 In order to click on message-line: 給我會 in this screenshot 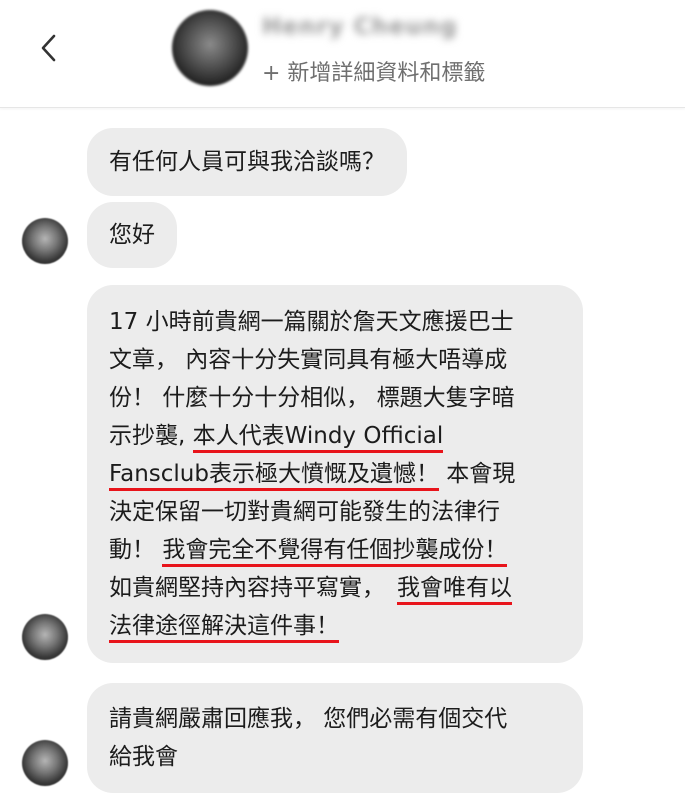, I will do `click(143, 757)`.